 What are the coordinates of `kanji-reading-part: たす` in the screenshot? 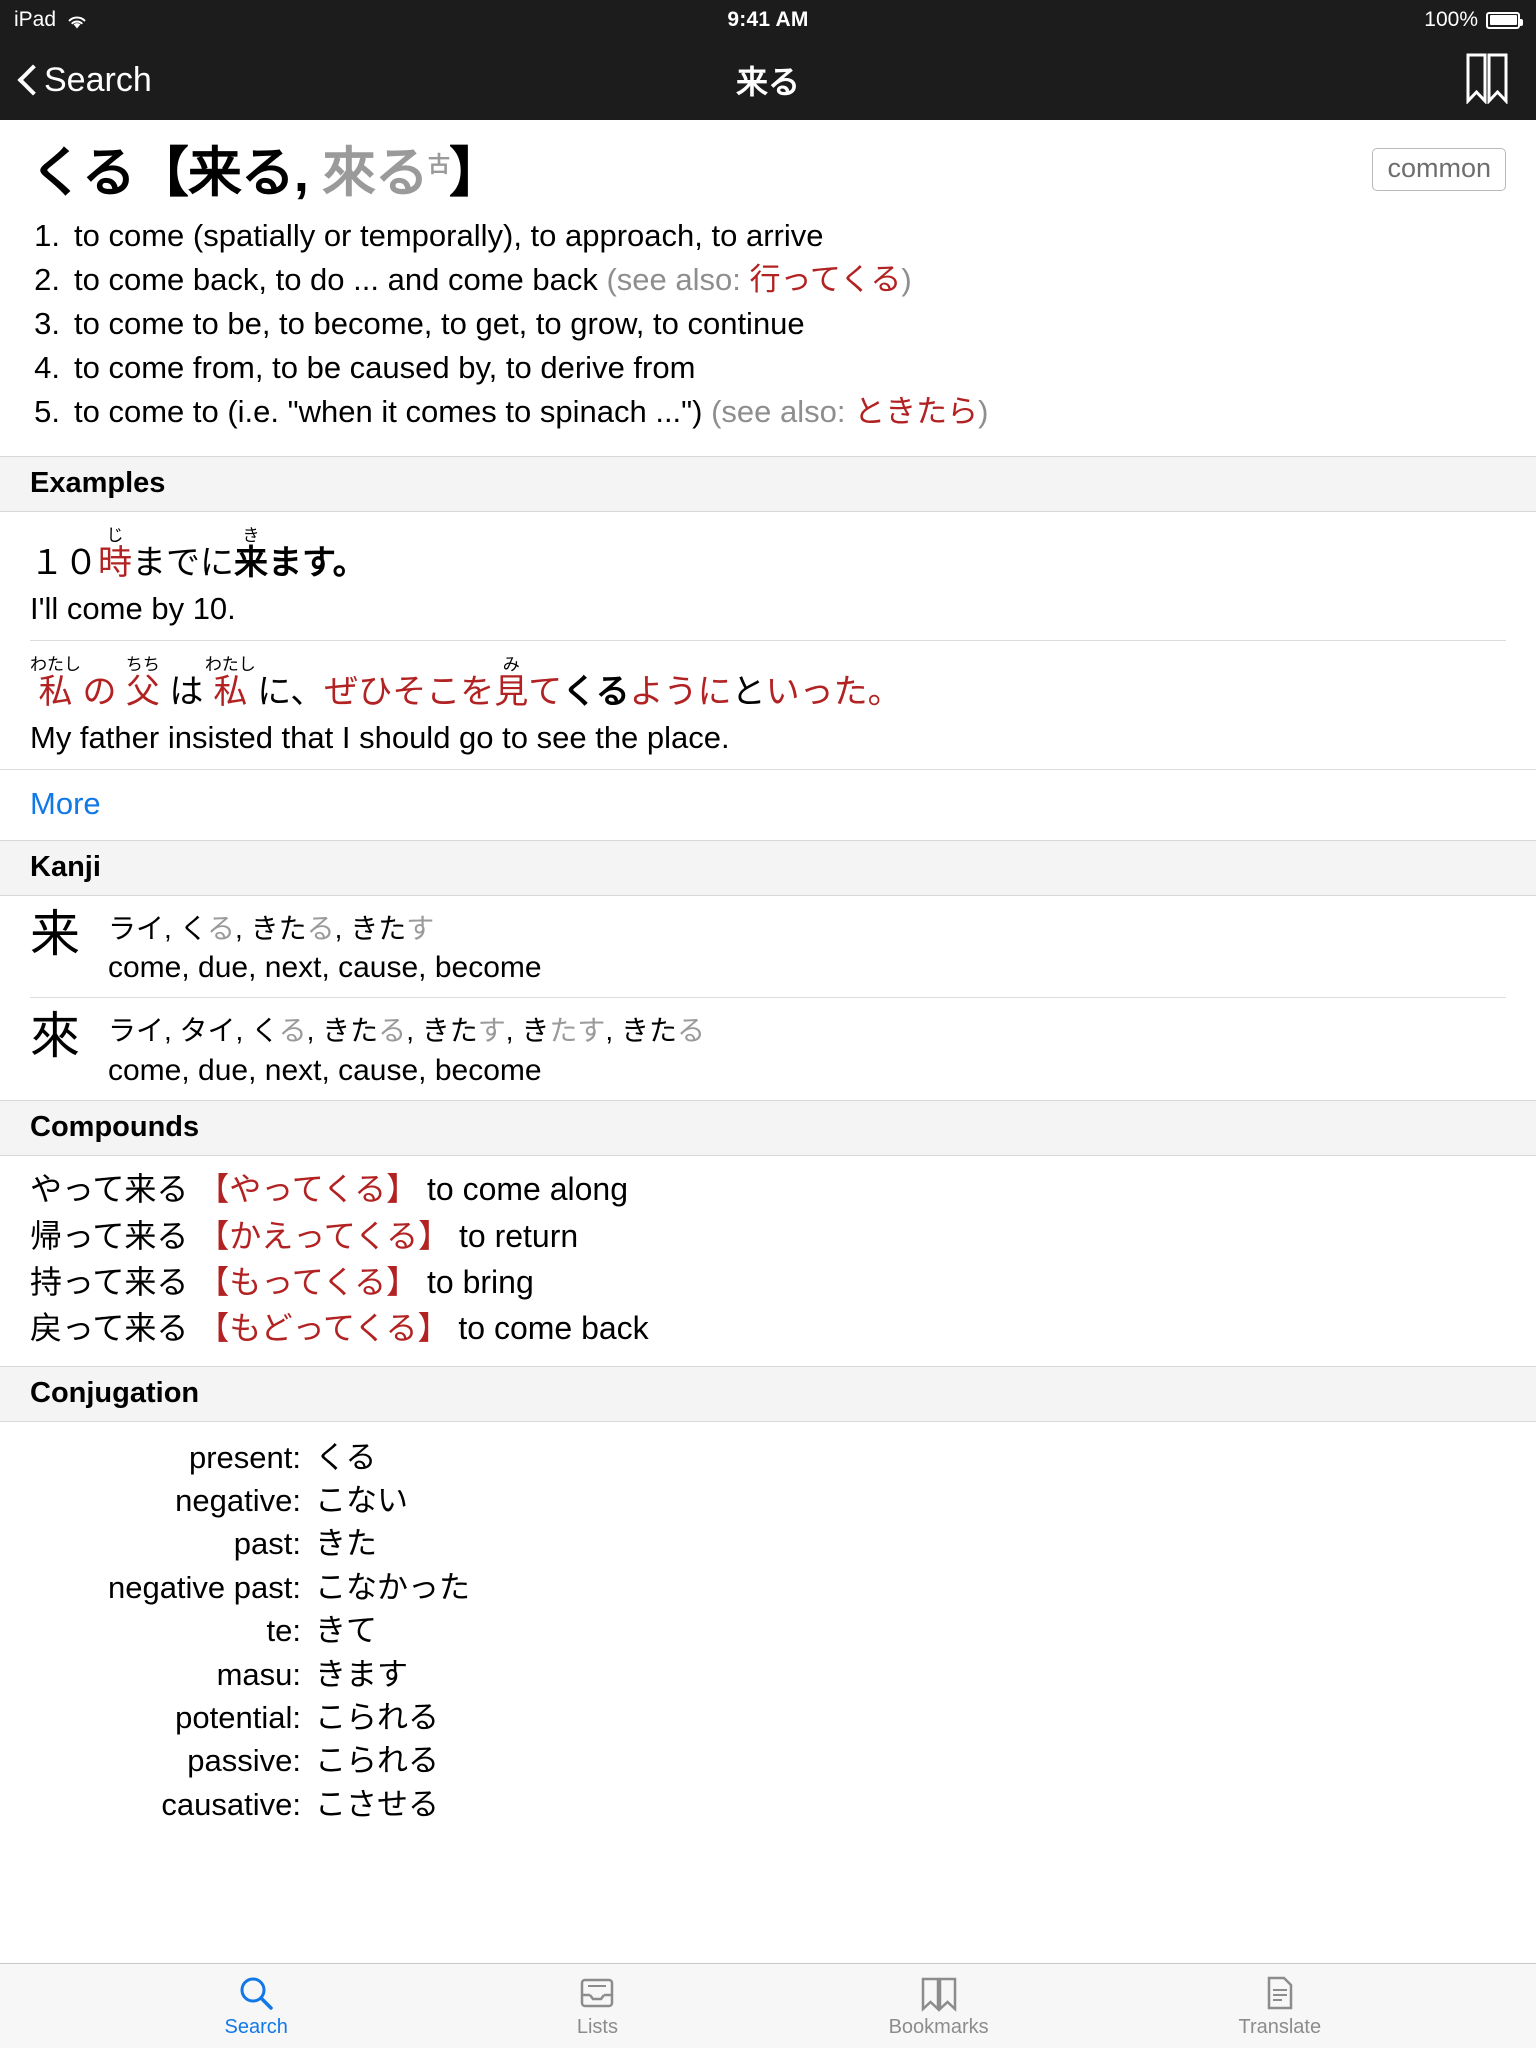 It's located at (577, 1031).